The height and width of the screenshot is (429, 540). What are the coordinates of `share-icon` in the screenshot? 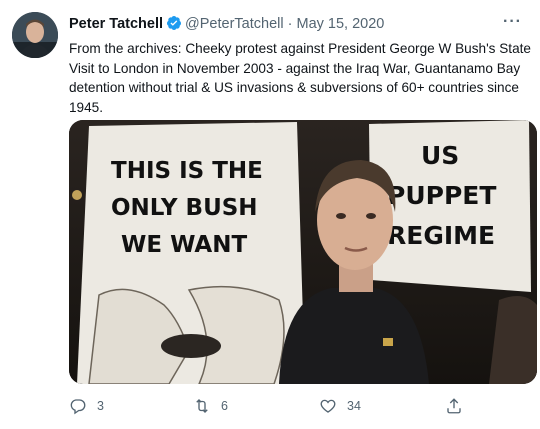 It's located at (454, 406).